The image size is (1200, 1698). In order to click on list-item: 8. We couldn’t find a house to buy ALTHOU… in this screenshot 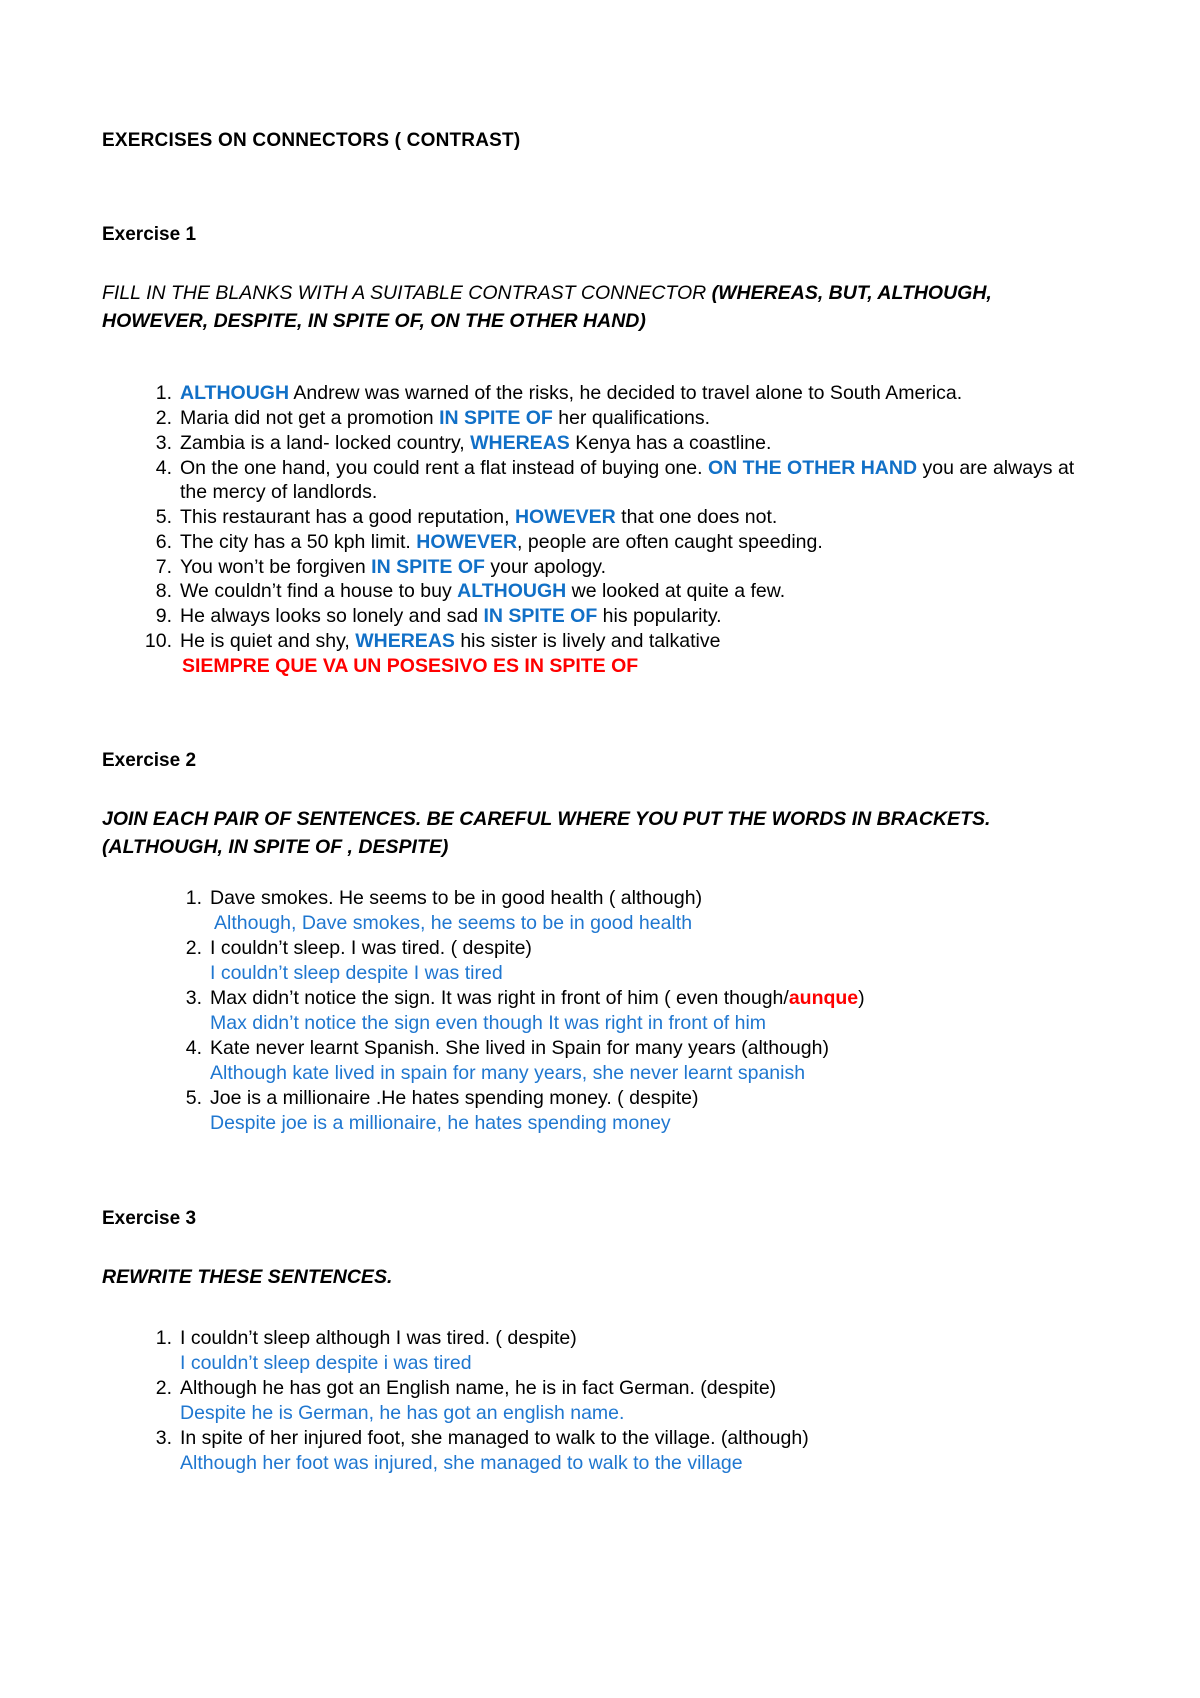, I will do `click(620, 591)`.